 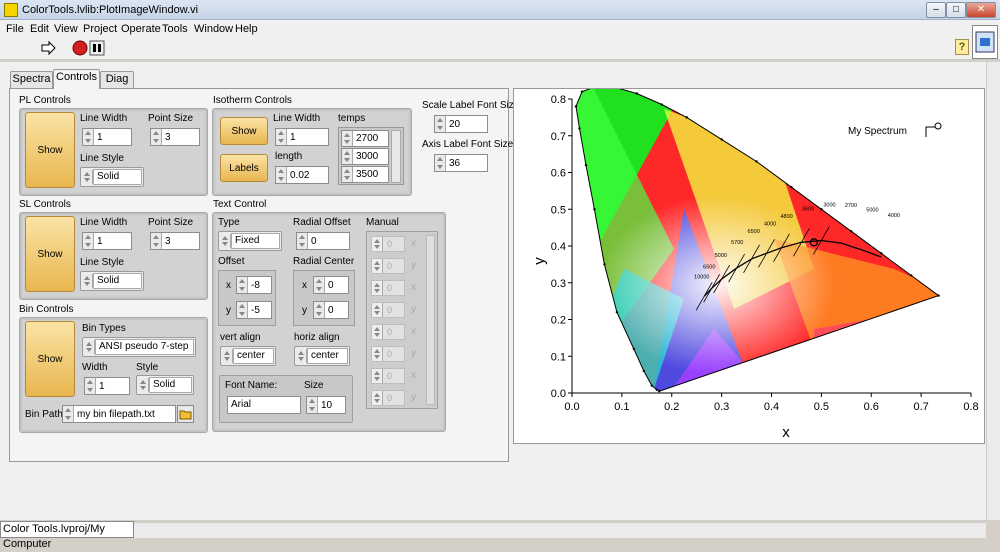 What do you see at coordinates (50, 150) in the screenshot?
I see `pl-show-button: Show` at bounding box center [50, 150].